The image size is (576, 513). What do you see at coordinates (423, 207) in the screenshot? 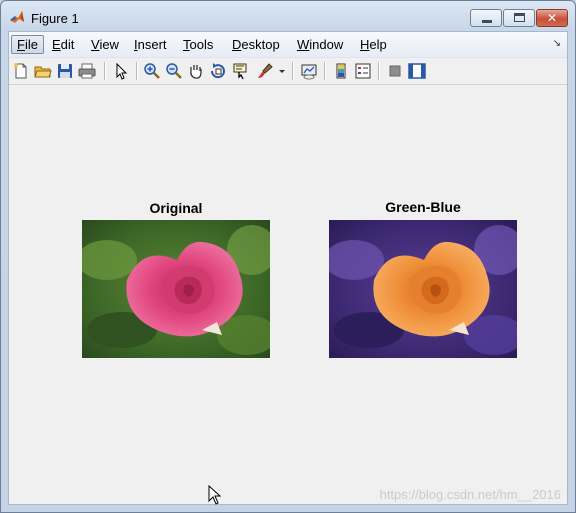
I see `axes-title-green-blue: Green-Blue` at bounding box center [423, 207].